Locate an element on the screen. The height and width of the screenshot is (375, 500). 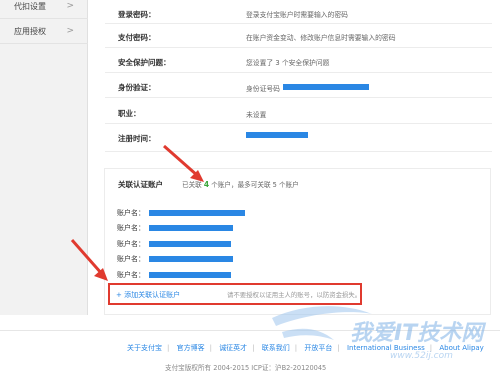
info-value: 身份证号码 is located at coordinates (263, 89).